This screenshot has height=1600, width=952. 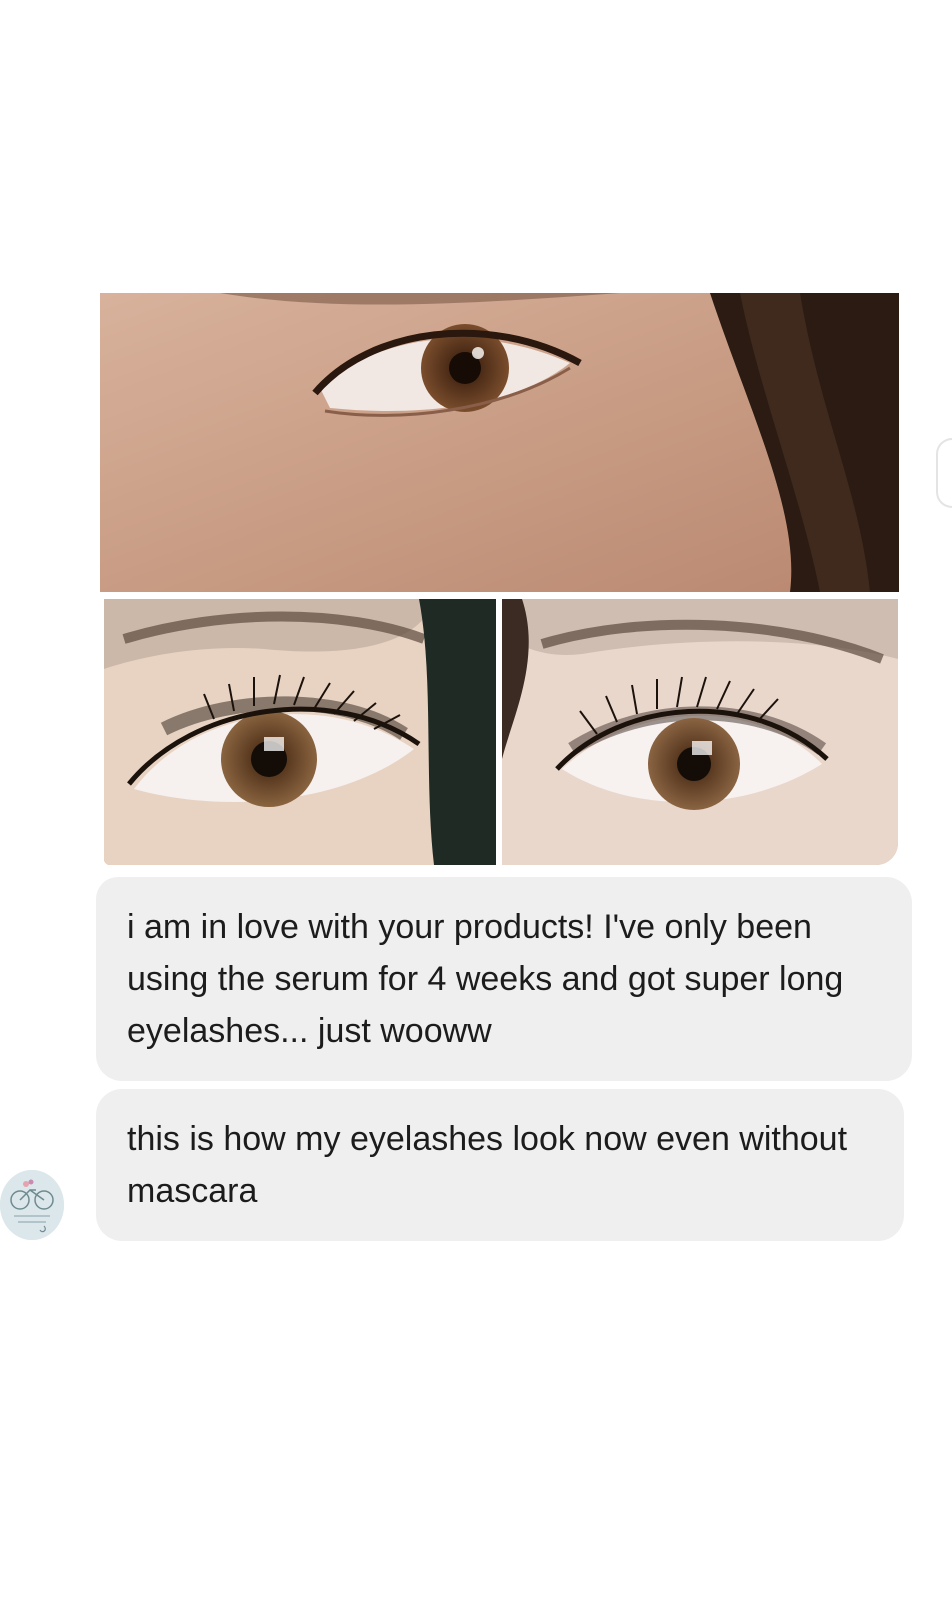 I want to click on scroll-edge-indicator, so click(x=944, y=473).